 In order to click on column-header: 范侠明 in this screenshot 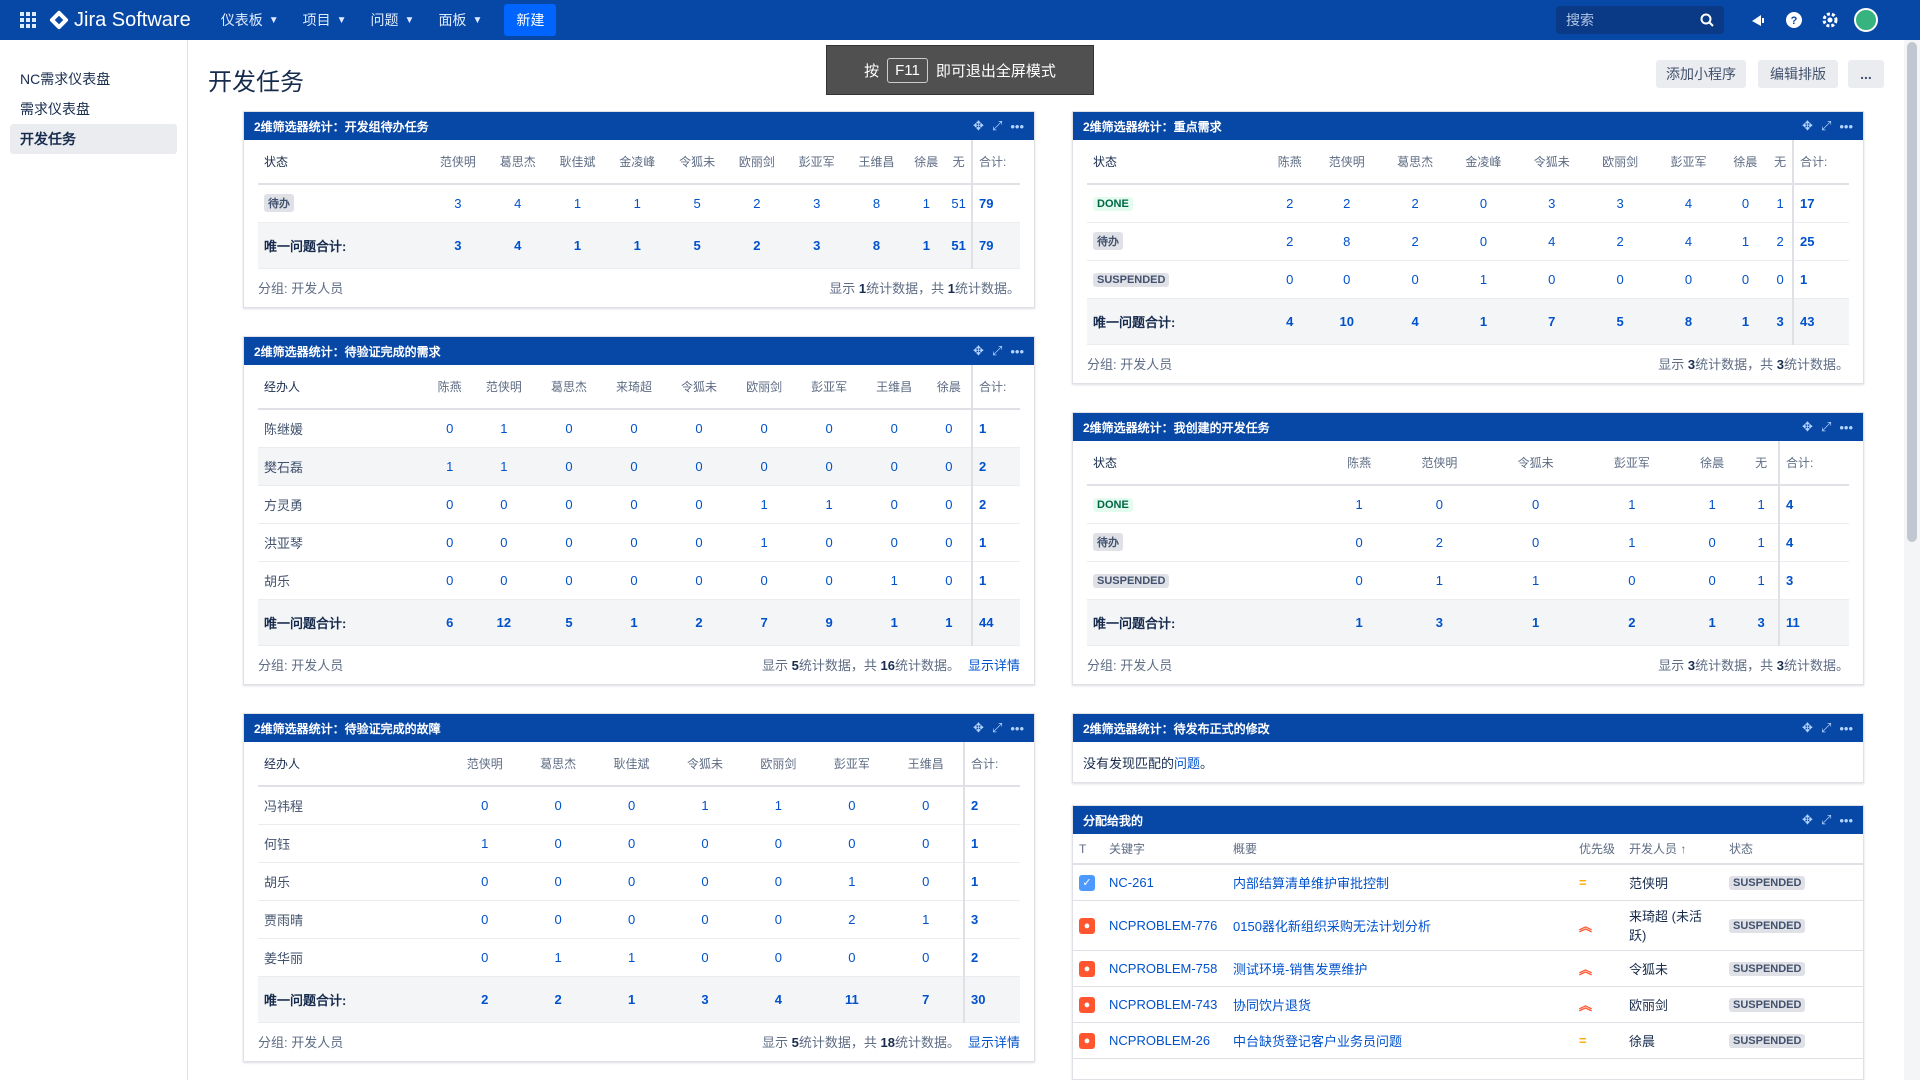, I will do `click(1439, 463)`.